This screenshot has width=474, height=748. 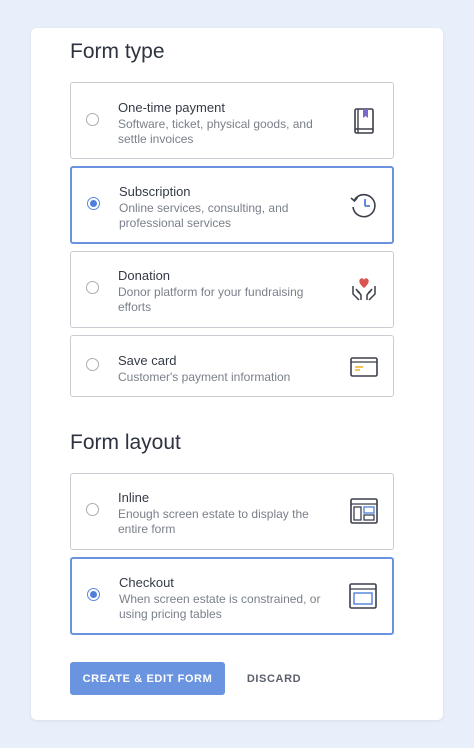 I want to click on radio-donation, so click(x=92, y=287).